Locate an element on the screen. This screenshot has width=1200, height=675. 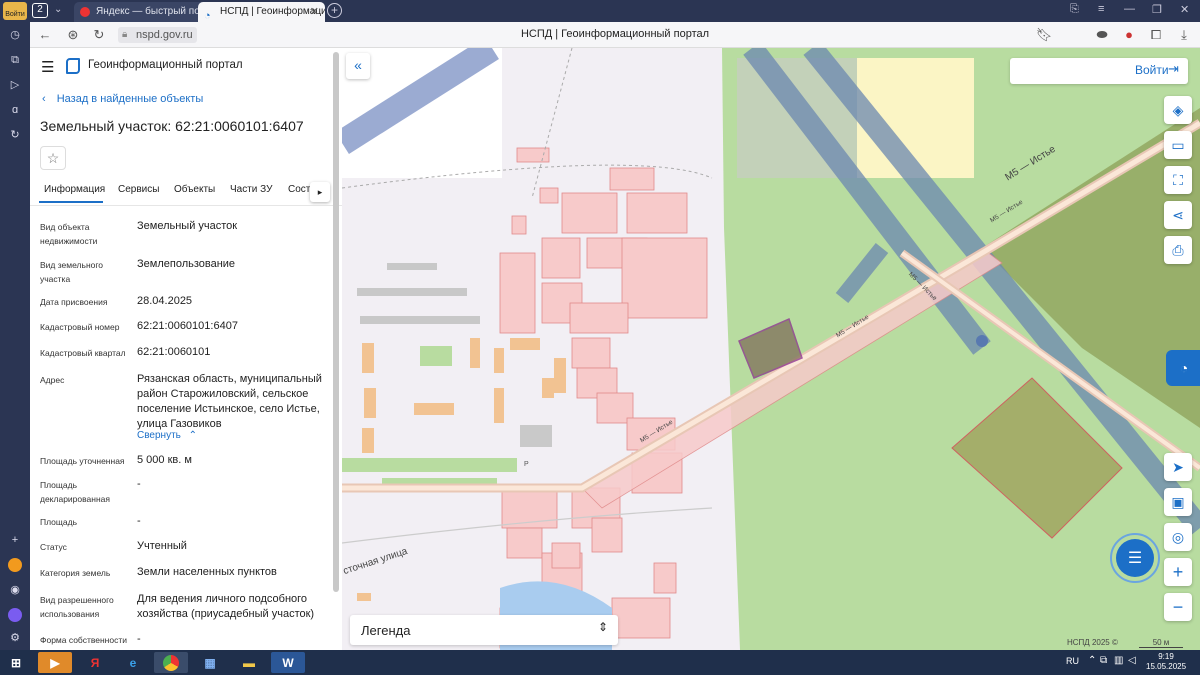
add-icon: + is located at coordinates (15, 540).